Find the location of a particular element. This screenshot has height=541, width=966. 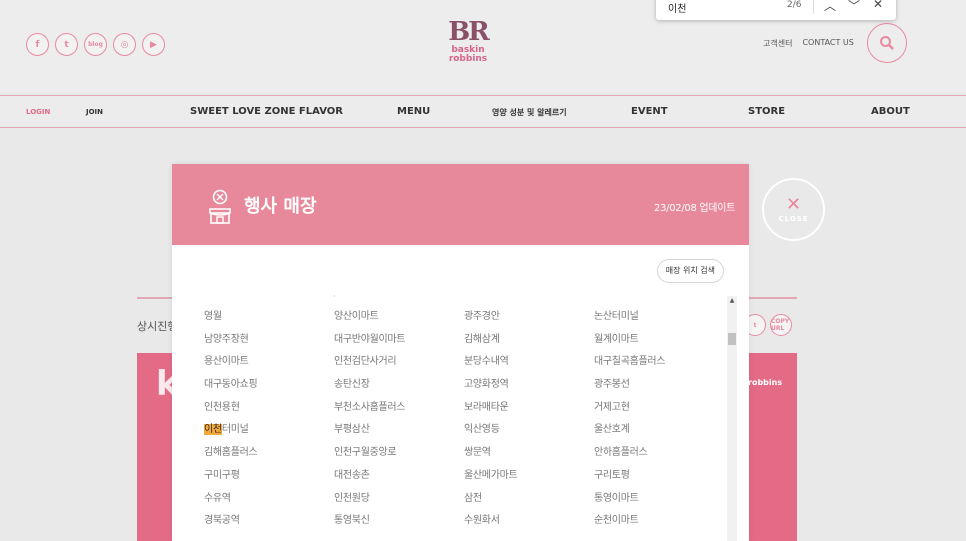

store-list-row: 구미구평 대전송촌 울산메가마트 구리토평 is located at coordinates (464, 477).